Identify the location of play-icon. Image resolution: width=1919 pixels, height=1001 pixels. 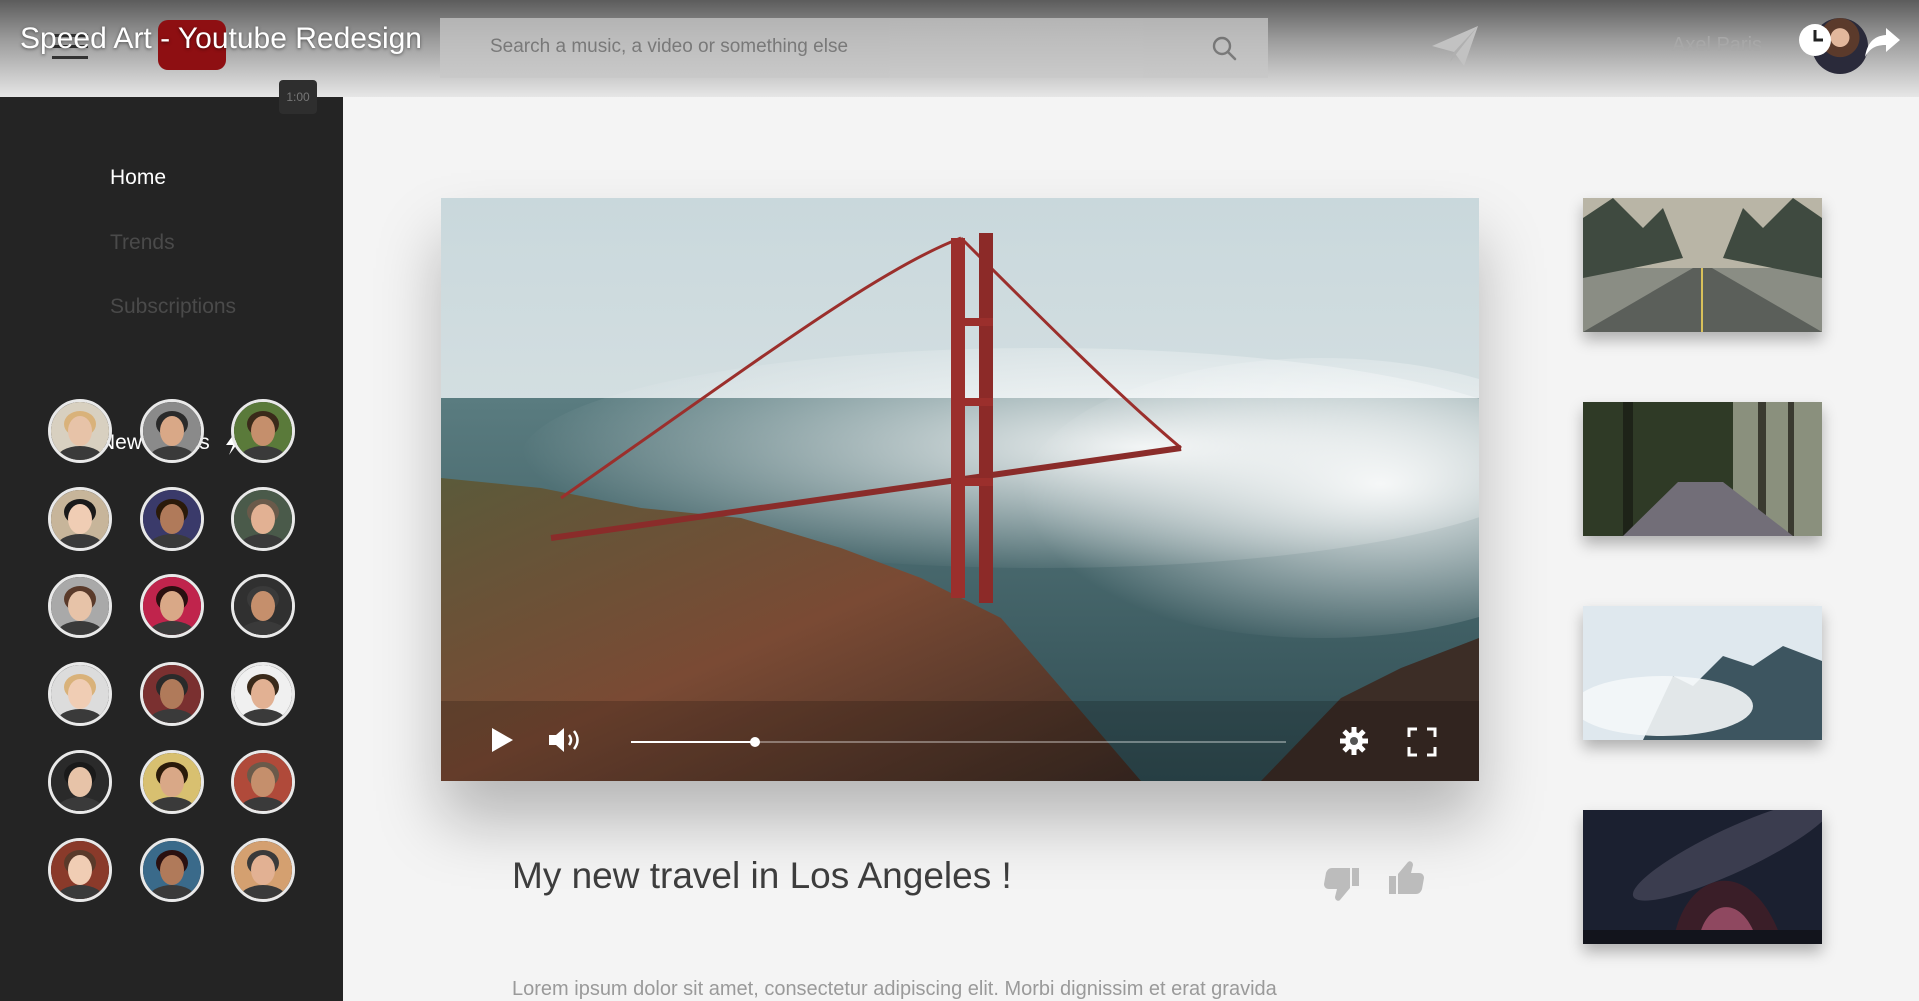
(502, 740).